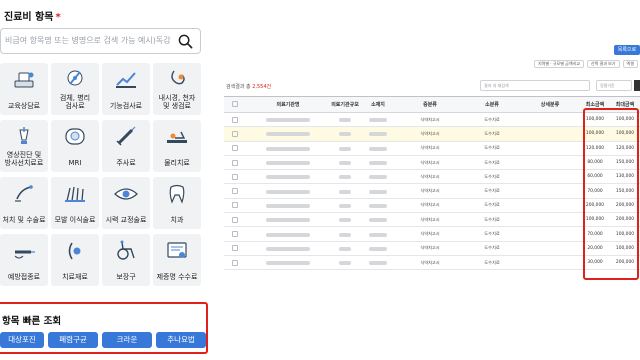  What do you see at coordinates (75, 146) in the screenshot?
I see `tile-mri: MRI` at bounding box center [75, 146].